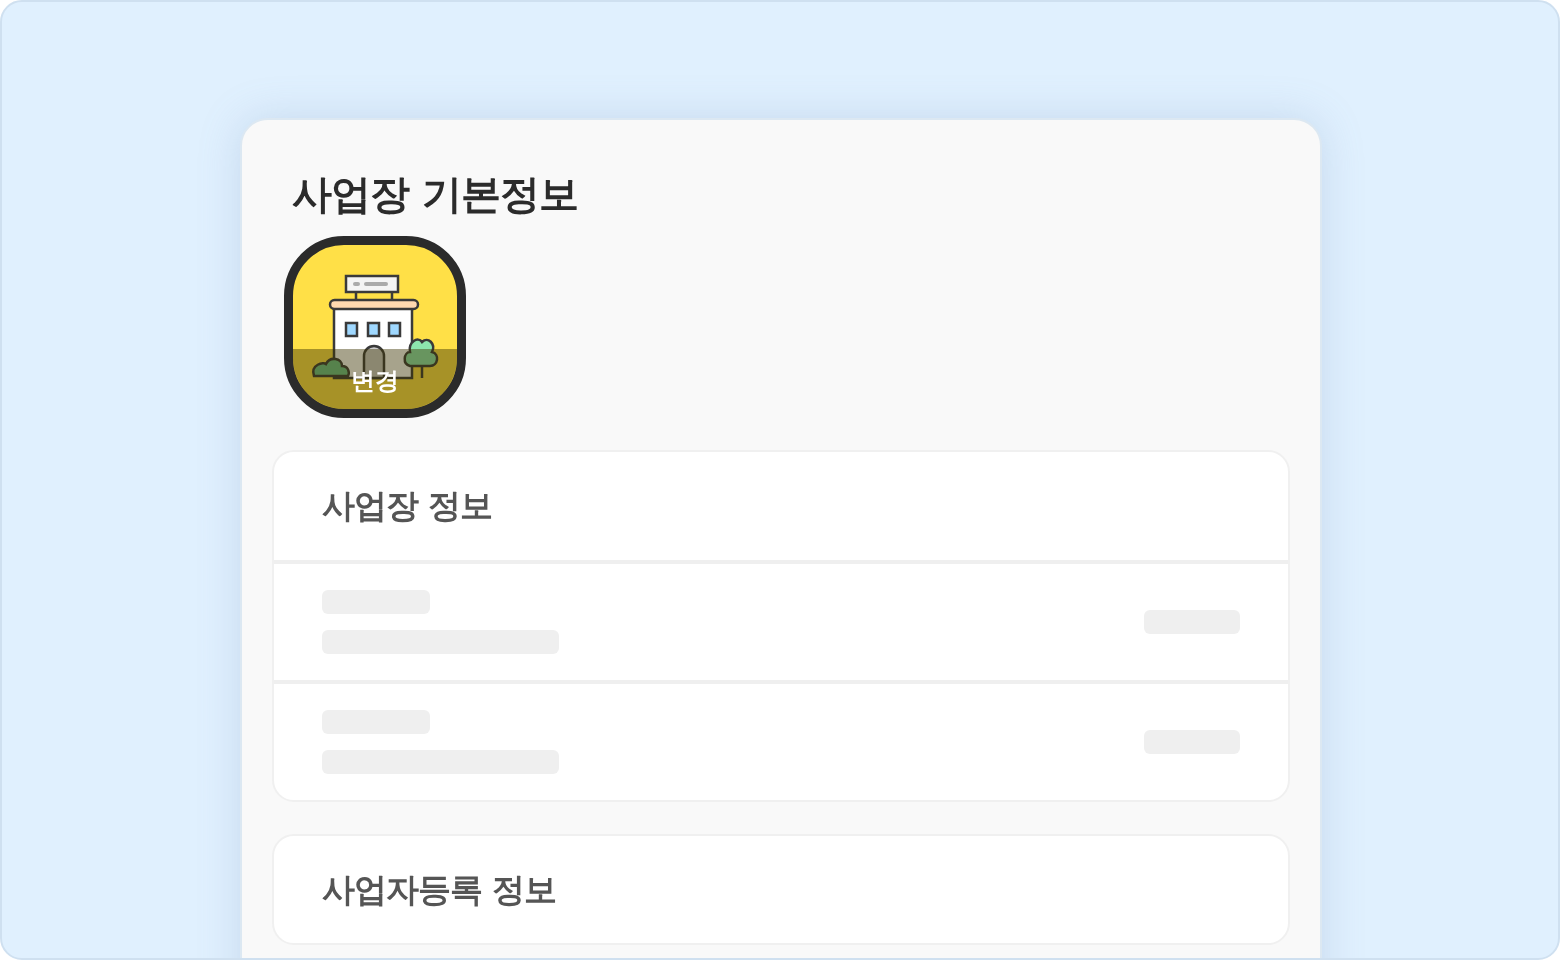 Image resolution: width=1560 pixels, height=960 pixels. Describe the element at coordinates (435, 194) in the screenshot. I see `page-title: 사업장 기본정보` at that location.